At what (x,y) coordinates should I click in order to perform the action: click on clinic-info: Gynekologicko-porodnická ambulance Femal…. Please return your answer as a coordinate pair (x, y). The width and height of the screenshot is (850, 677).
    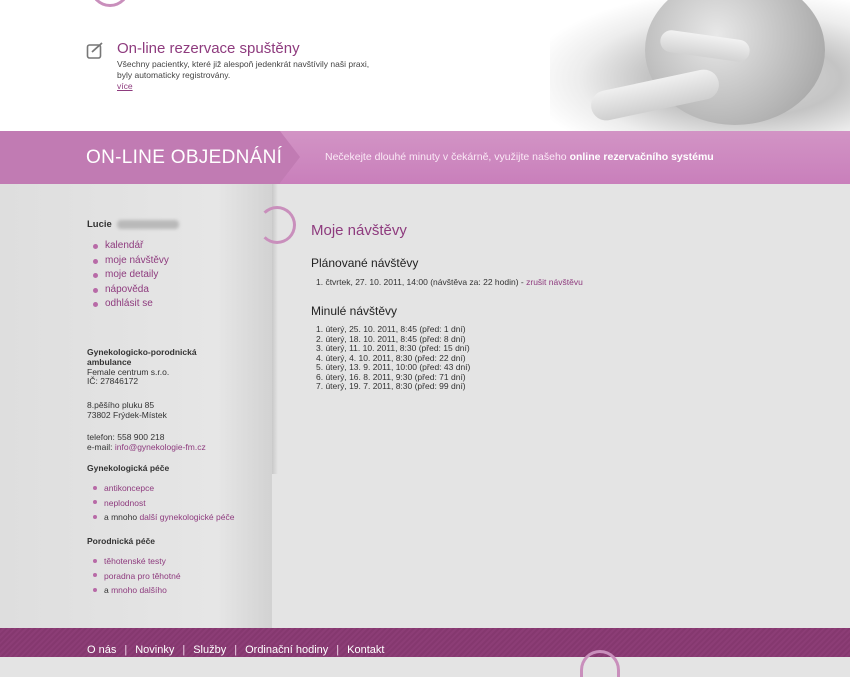
    Looking at the image, I should click on (142, 367).